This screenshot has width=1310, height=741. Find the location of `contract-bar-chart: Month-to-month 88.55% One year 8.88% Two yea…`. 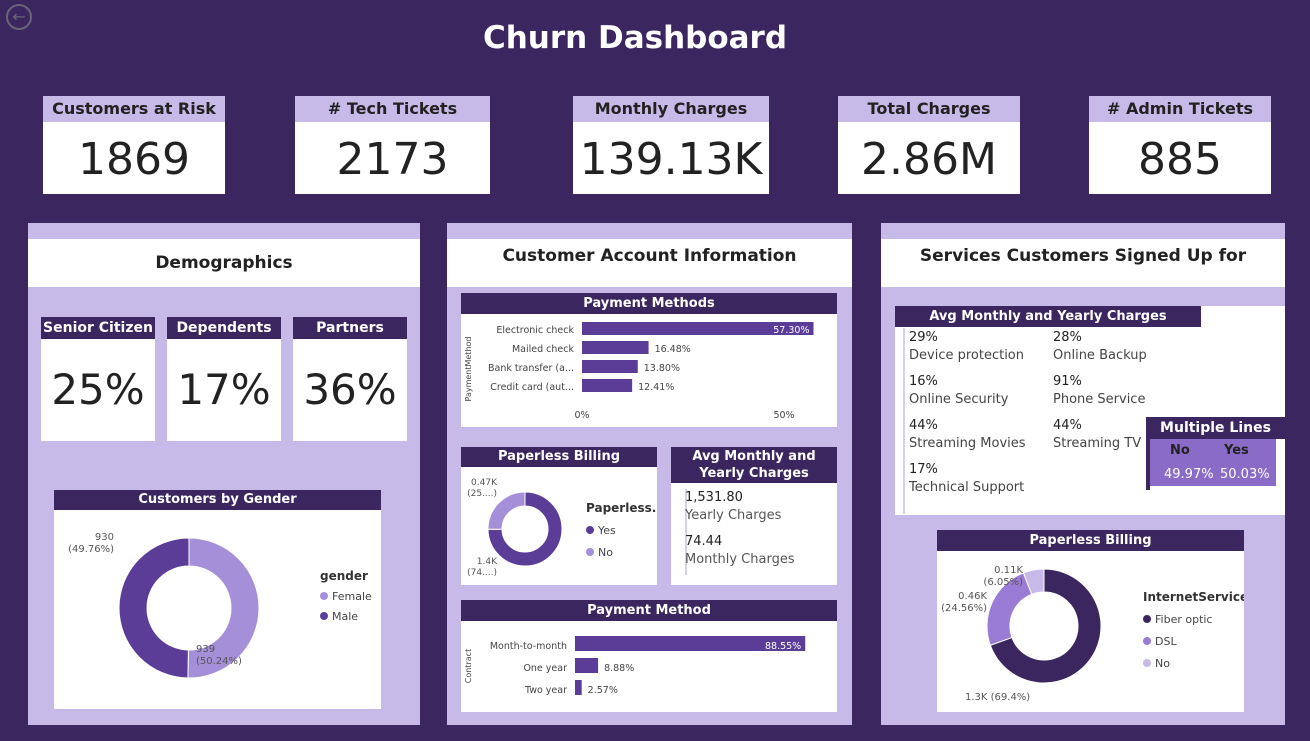

contract-bar-chart: Month-to-month 88.55% One year 8.88% Two yea… is located at coordinates (635, 666).